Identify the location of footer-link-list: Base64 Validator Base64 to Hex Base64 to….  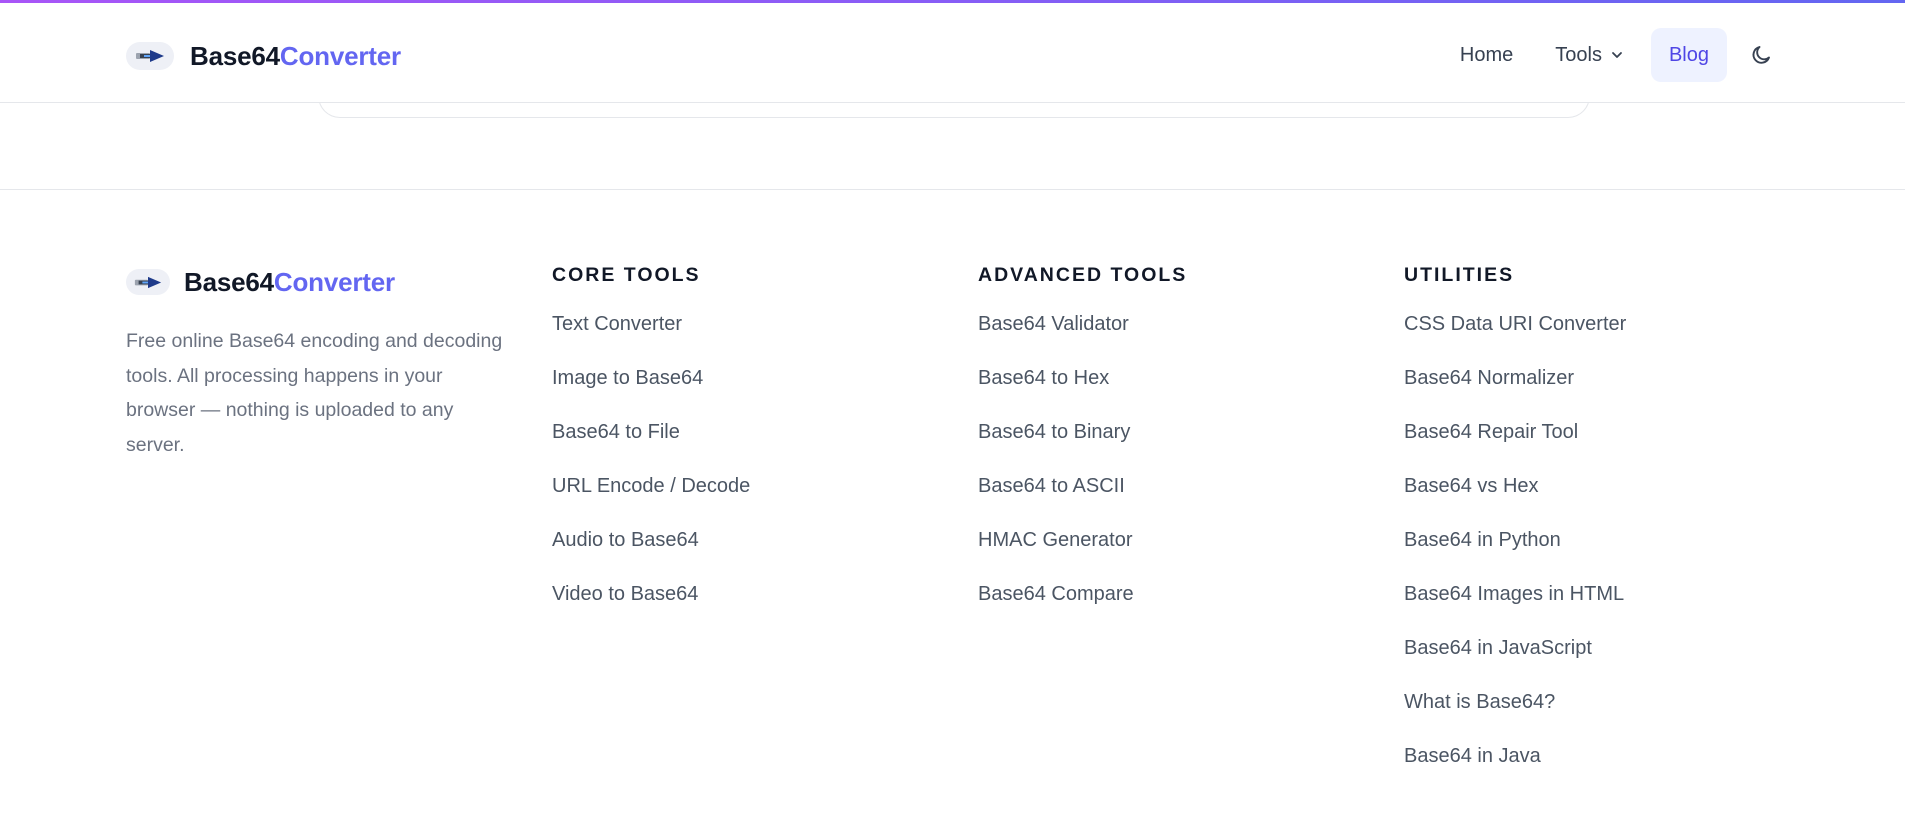
(1082, 474).